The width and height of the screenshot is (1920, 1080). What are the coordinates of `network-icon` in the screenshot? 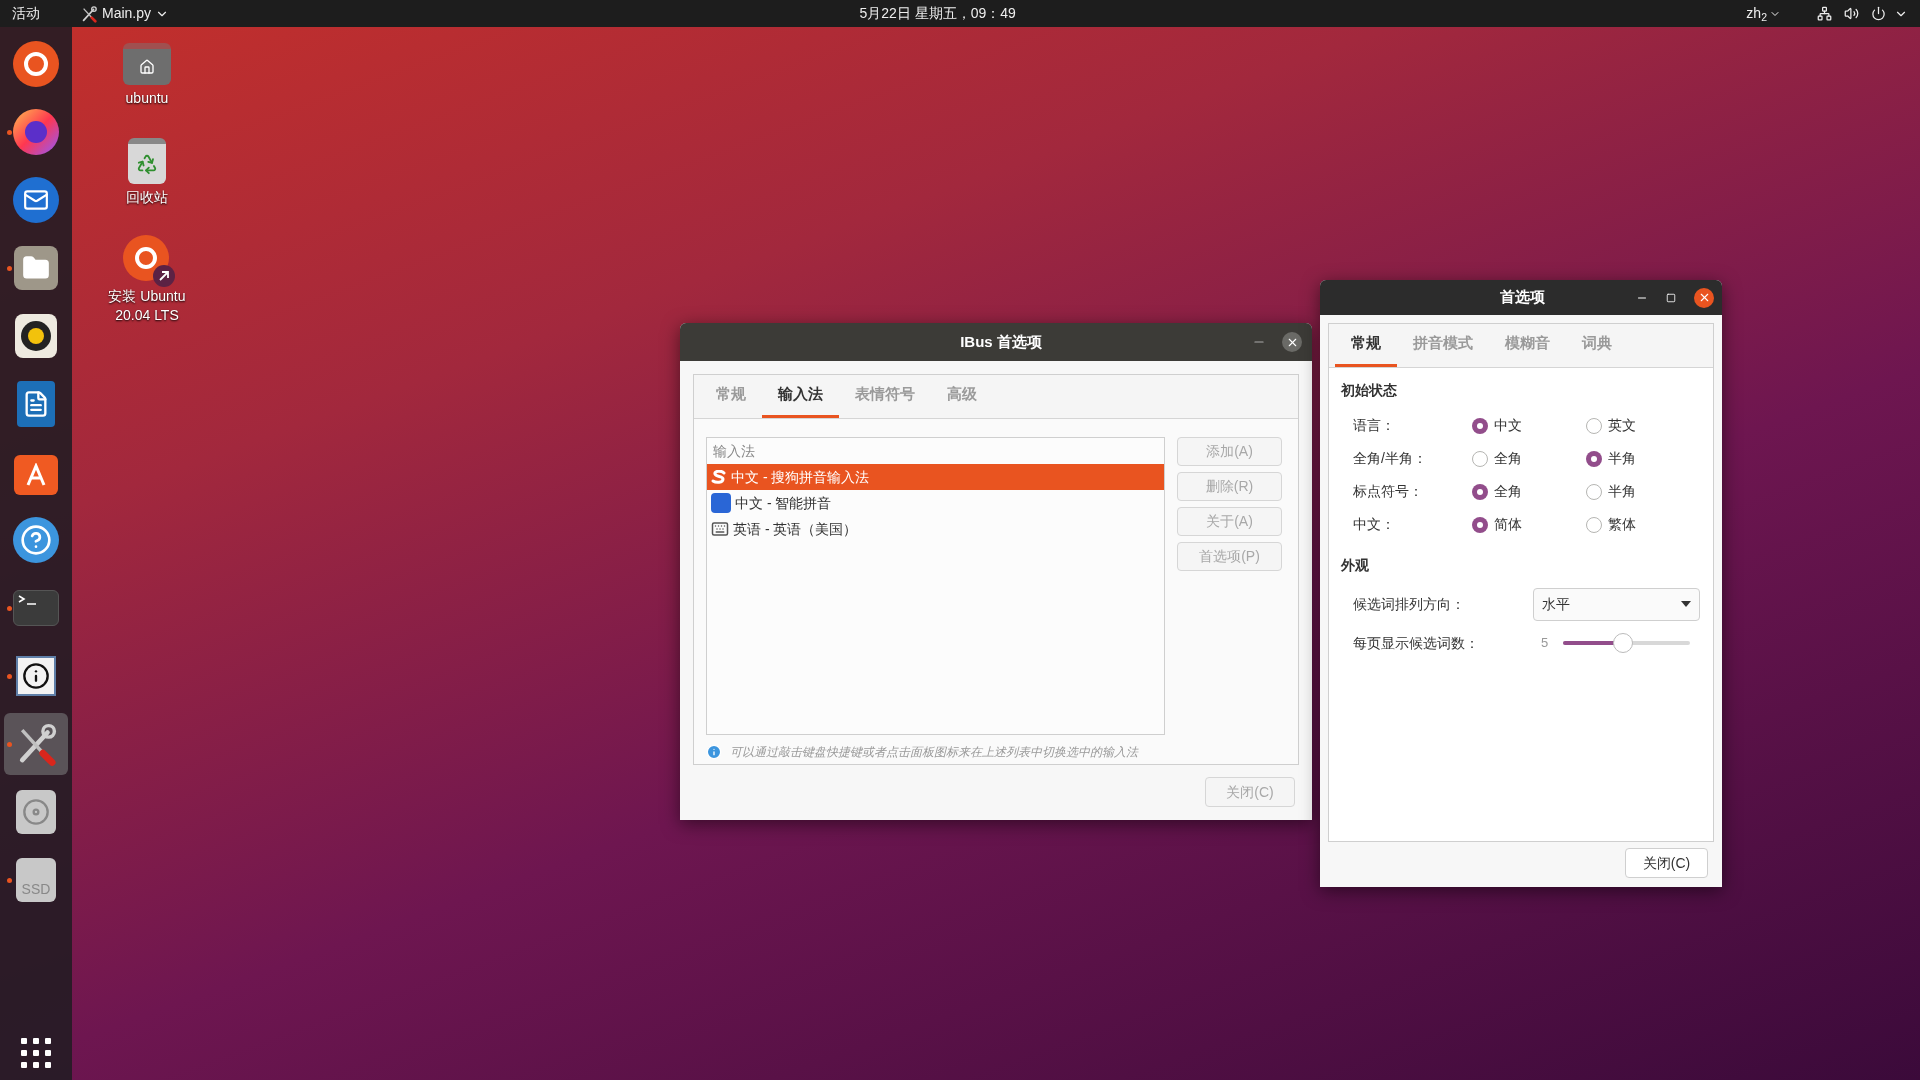 It's located at (1824, 13).